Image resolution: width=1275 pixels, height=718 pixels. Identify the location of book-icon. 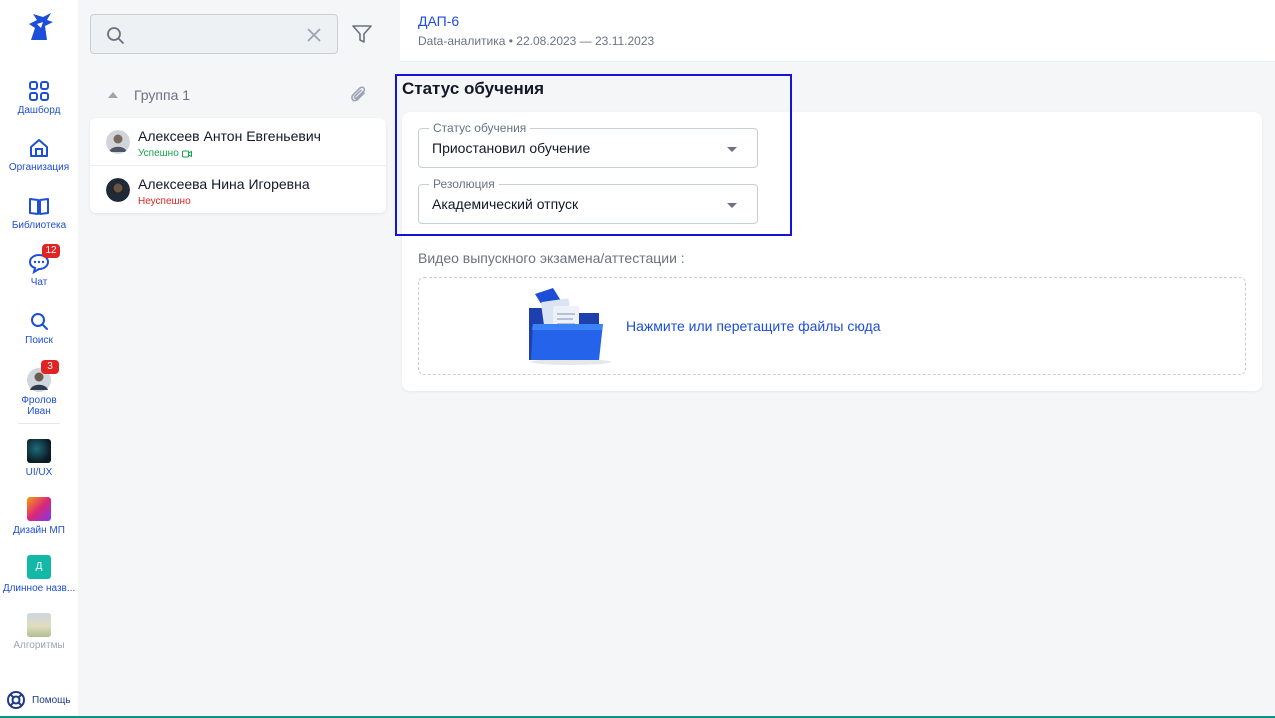
(39, 206).